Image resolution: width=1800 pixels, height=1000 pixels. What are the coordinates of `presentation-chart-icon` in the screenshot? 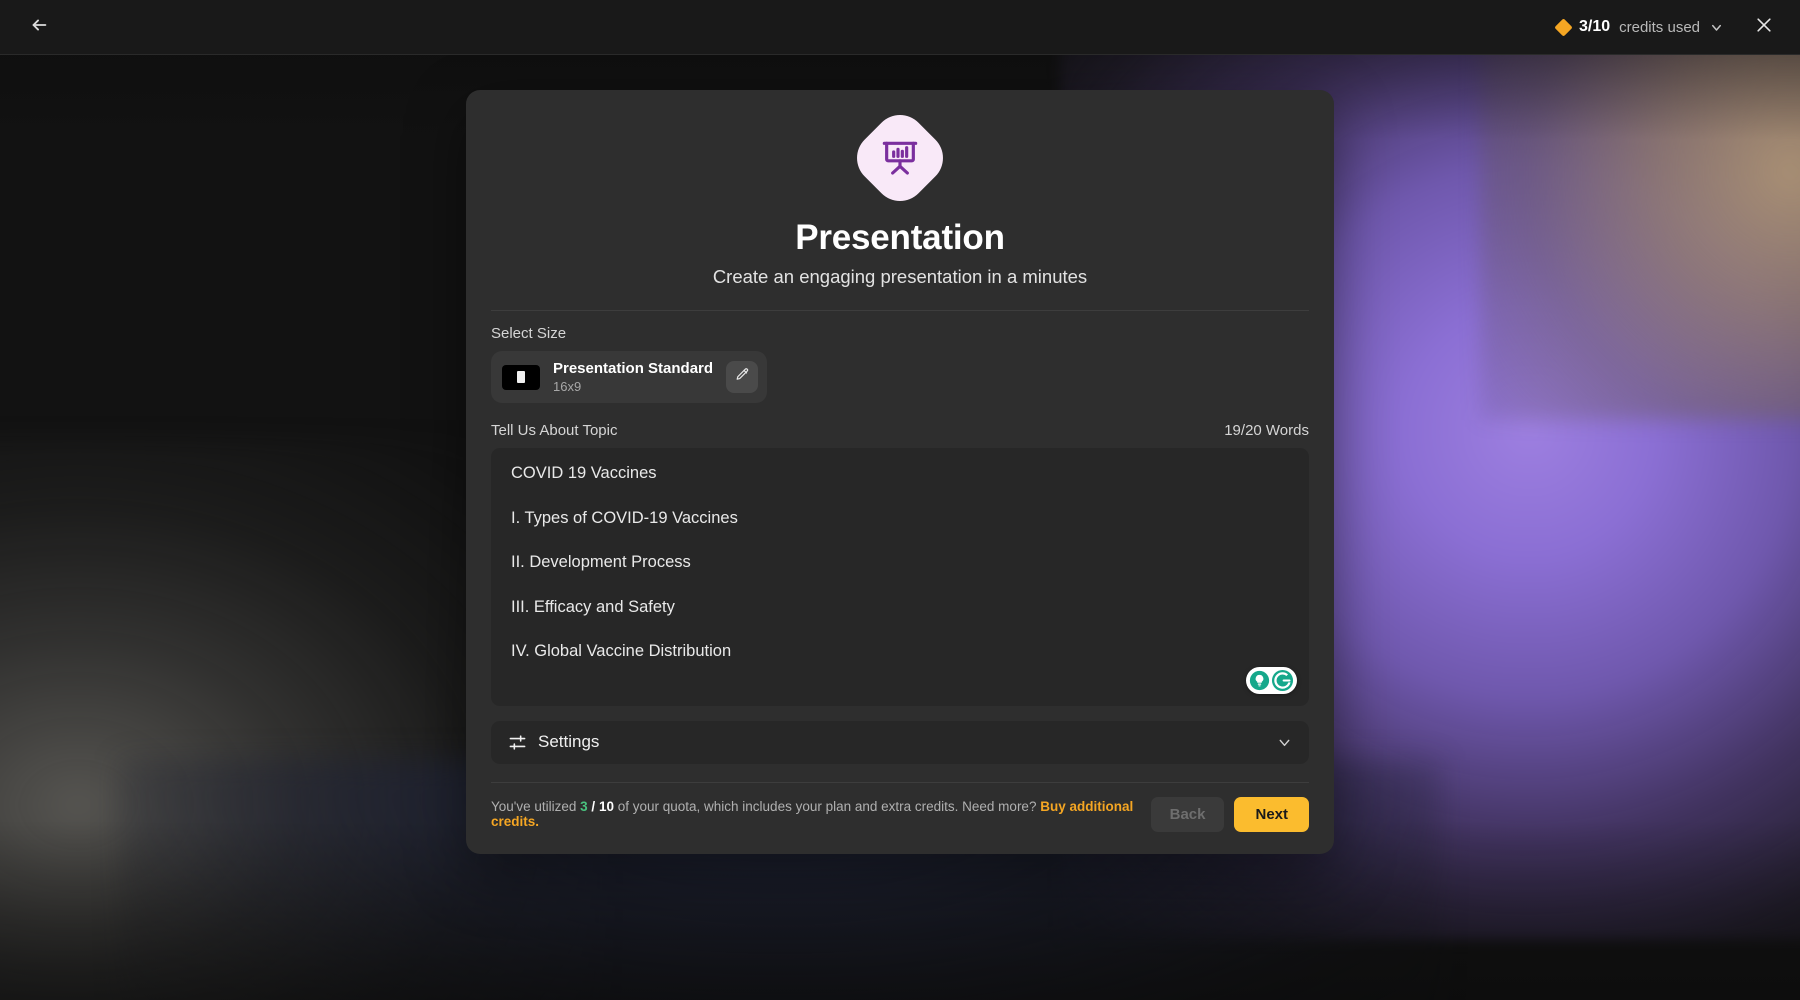 It's located at (900, 158).